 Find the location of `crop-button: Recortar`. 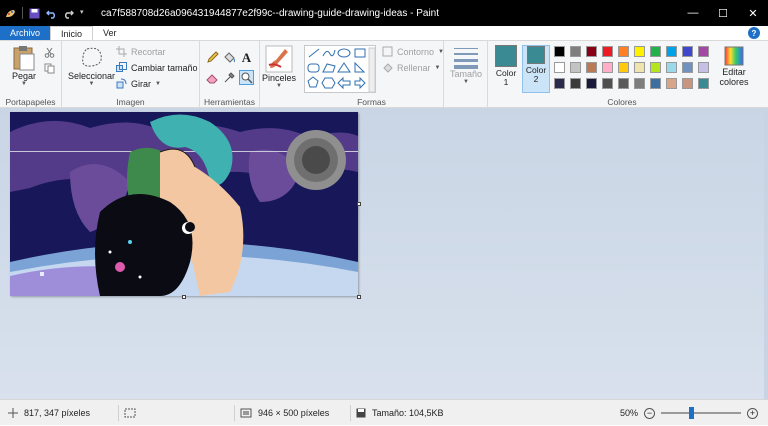

crop-button: Recortar is located at coordinates (141, 51).